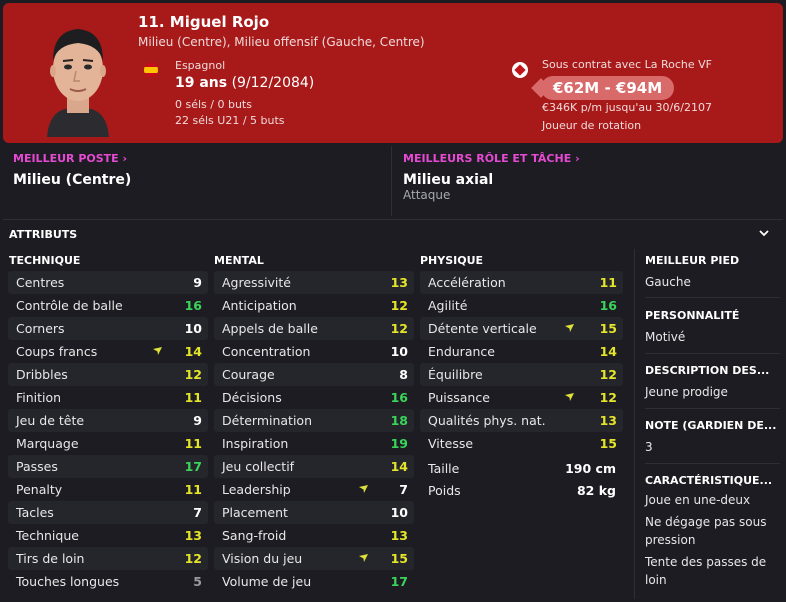 This screenshot has height=602, width=786. I want to click on attribute-row: Sang-froid 13, so click(314, 535).